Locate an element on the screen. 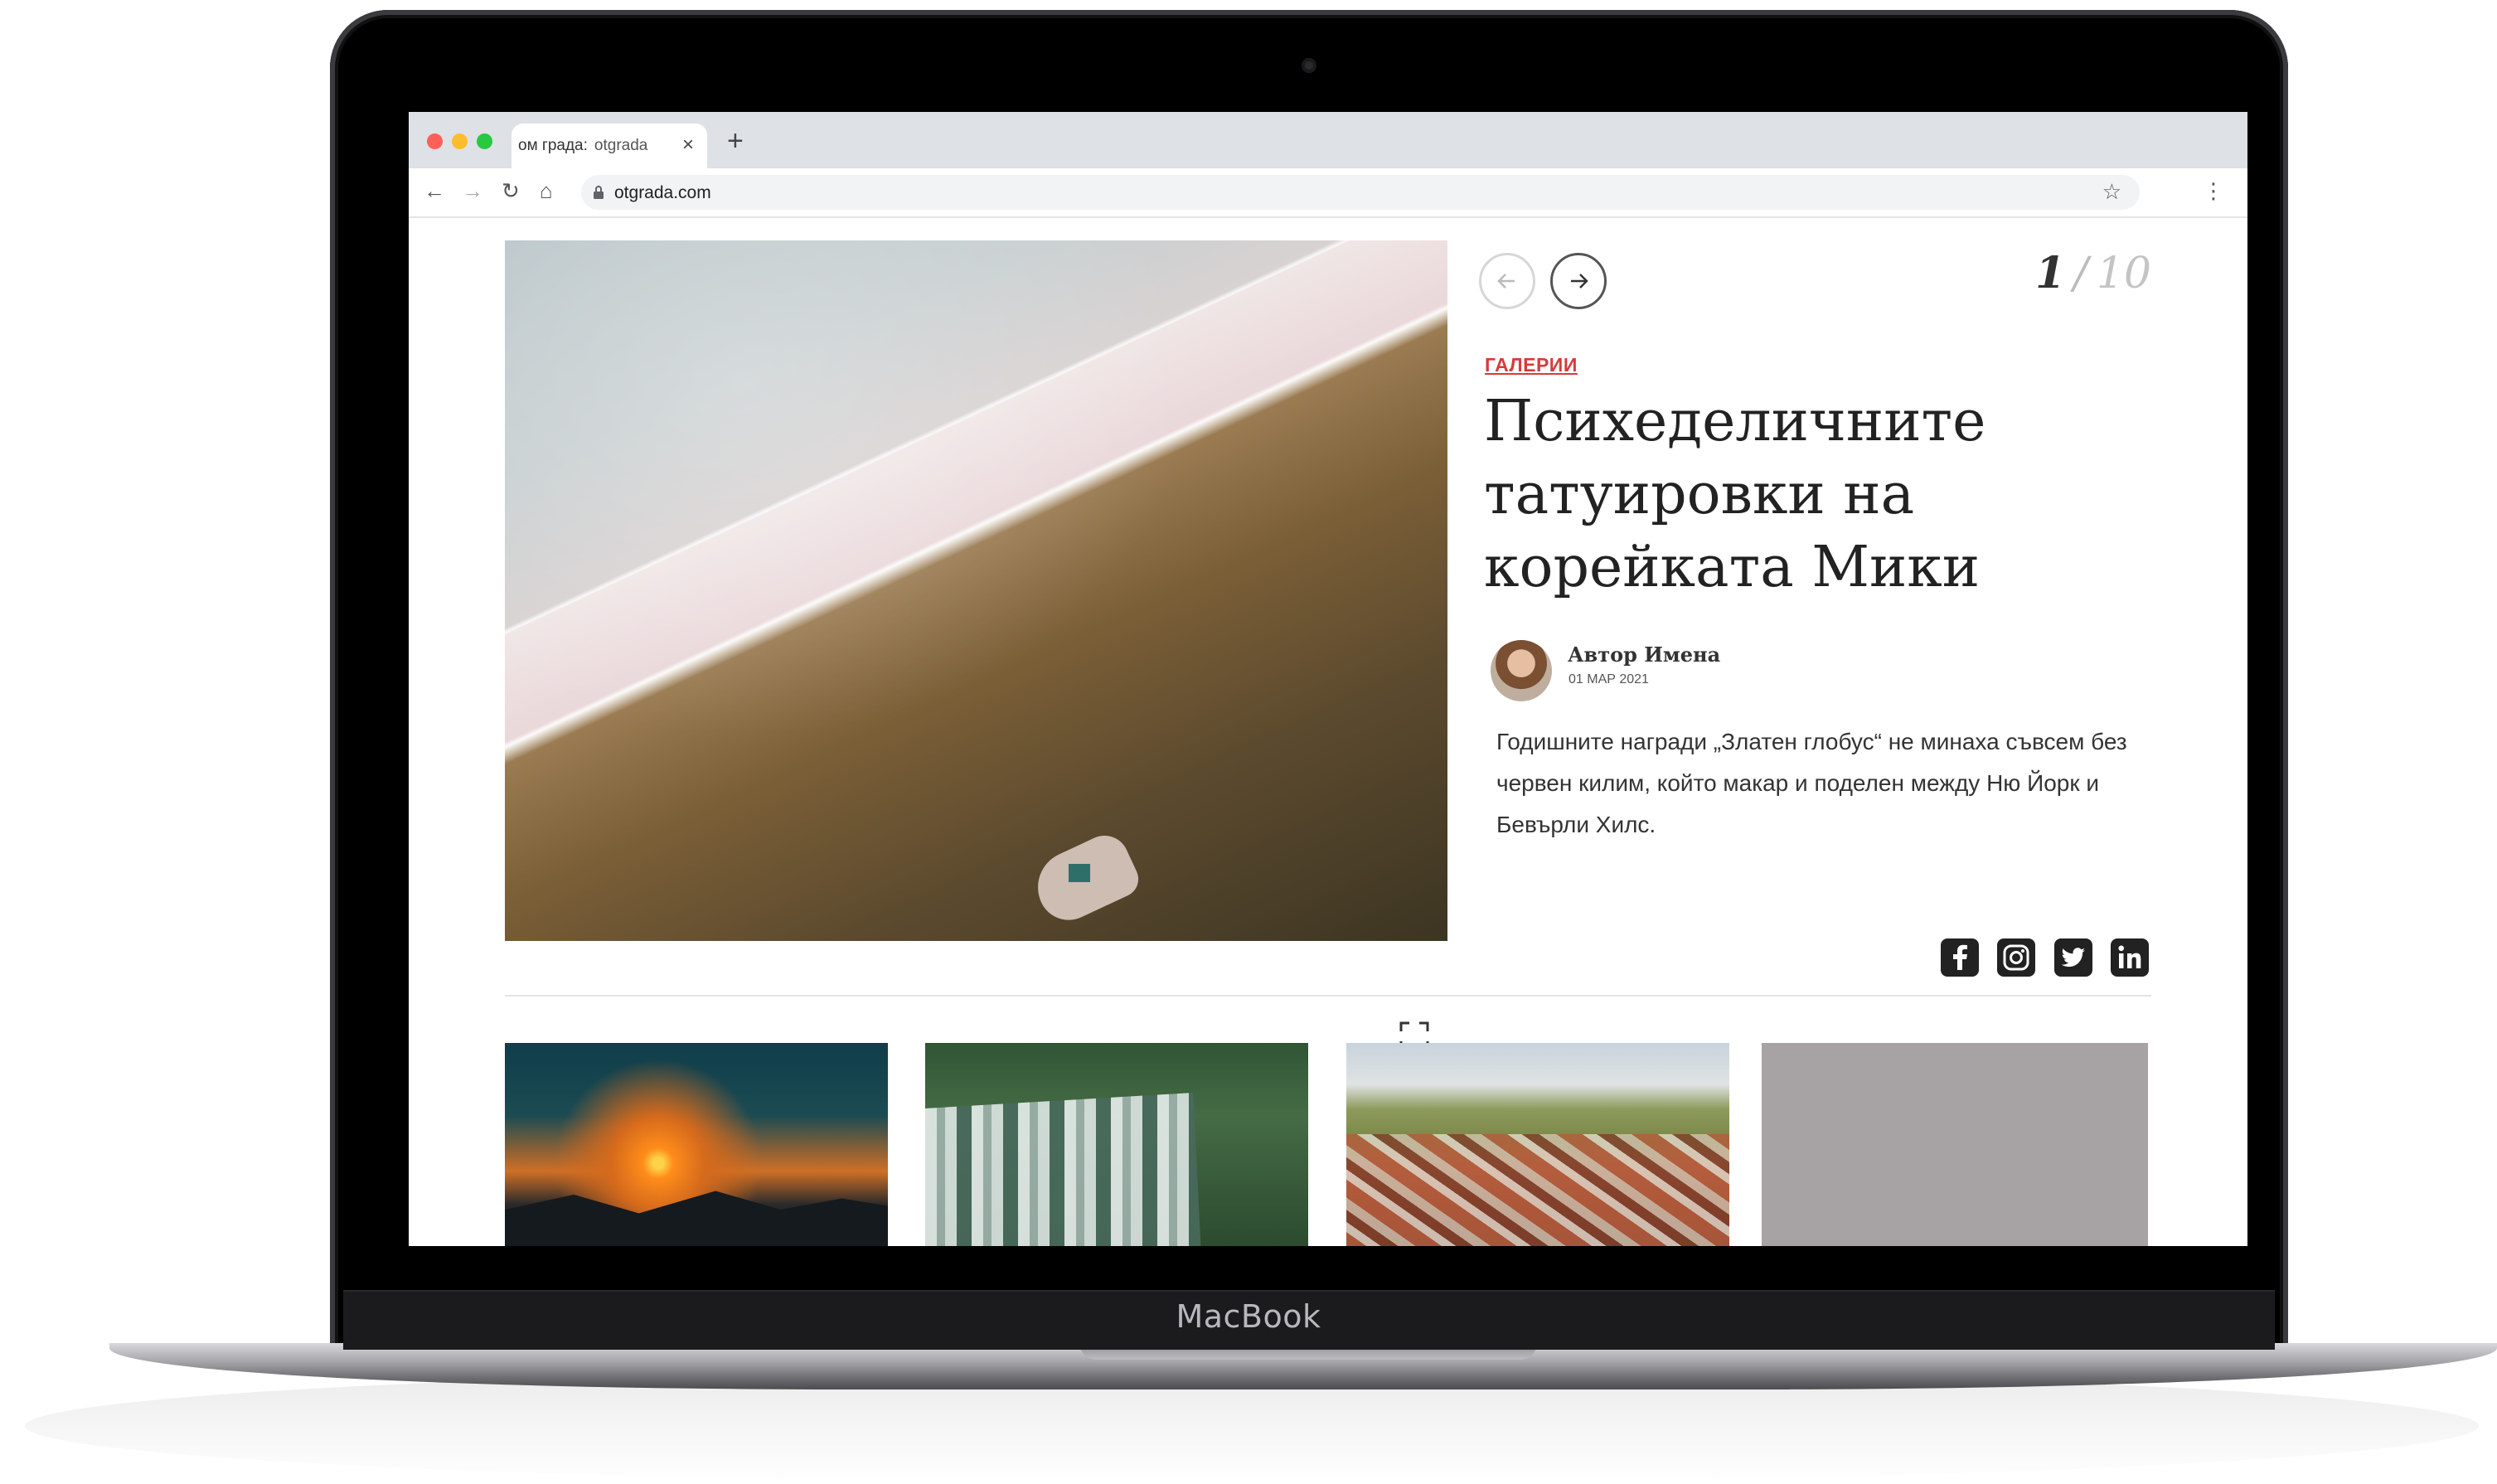 The width and height of the screenshot is (2497, 1484). gallery-thumbnail-placeholder is located at coordinates (1955, 1145).